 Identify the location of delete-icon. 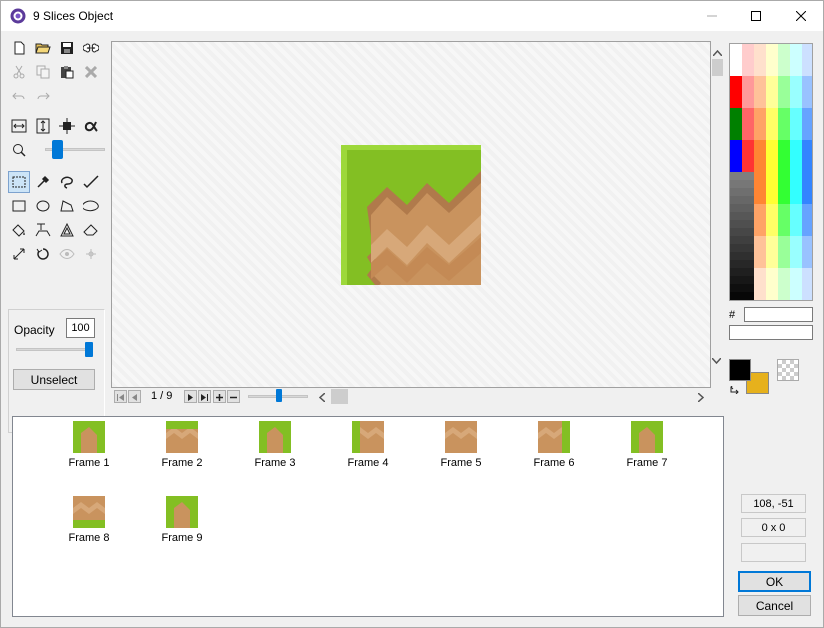
(91, 72).